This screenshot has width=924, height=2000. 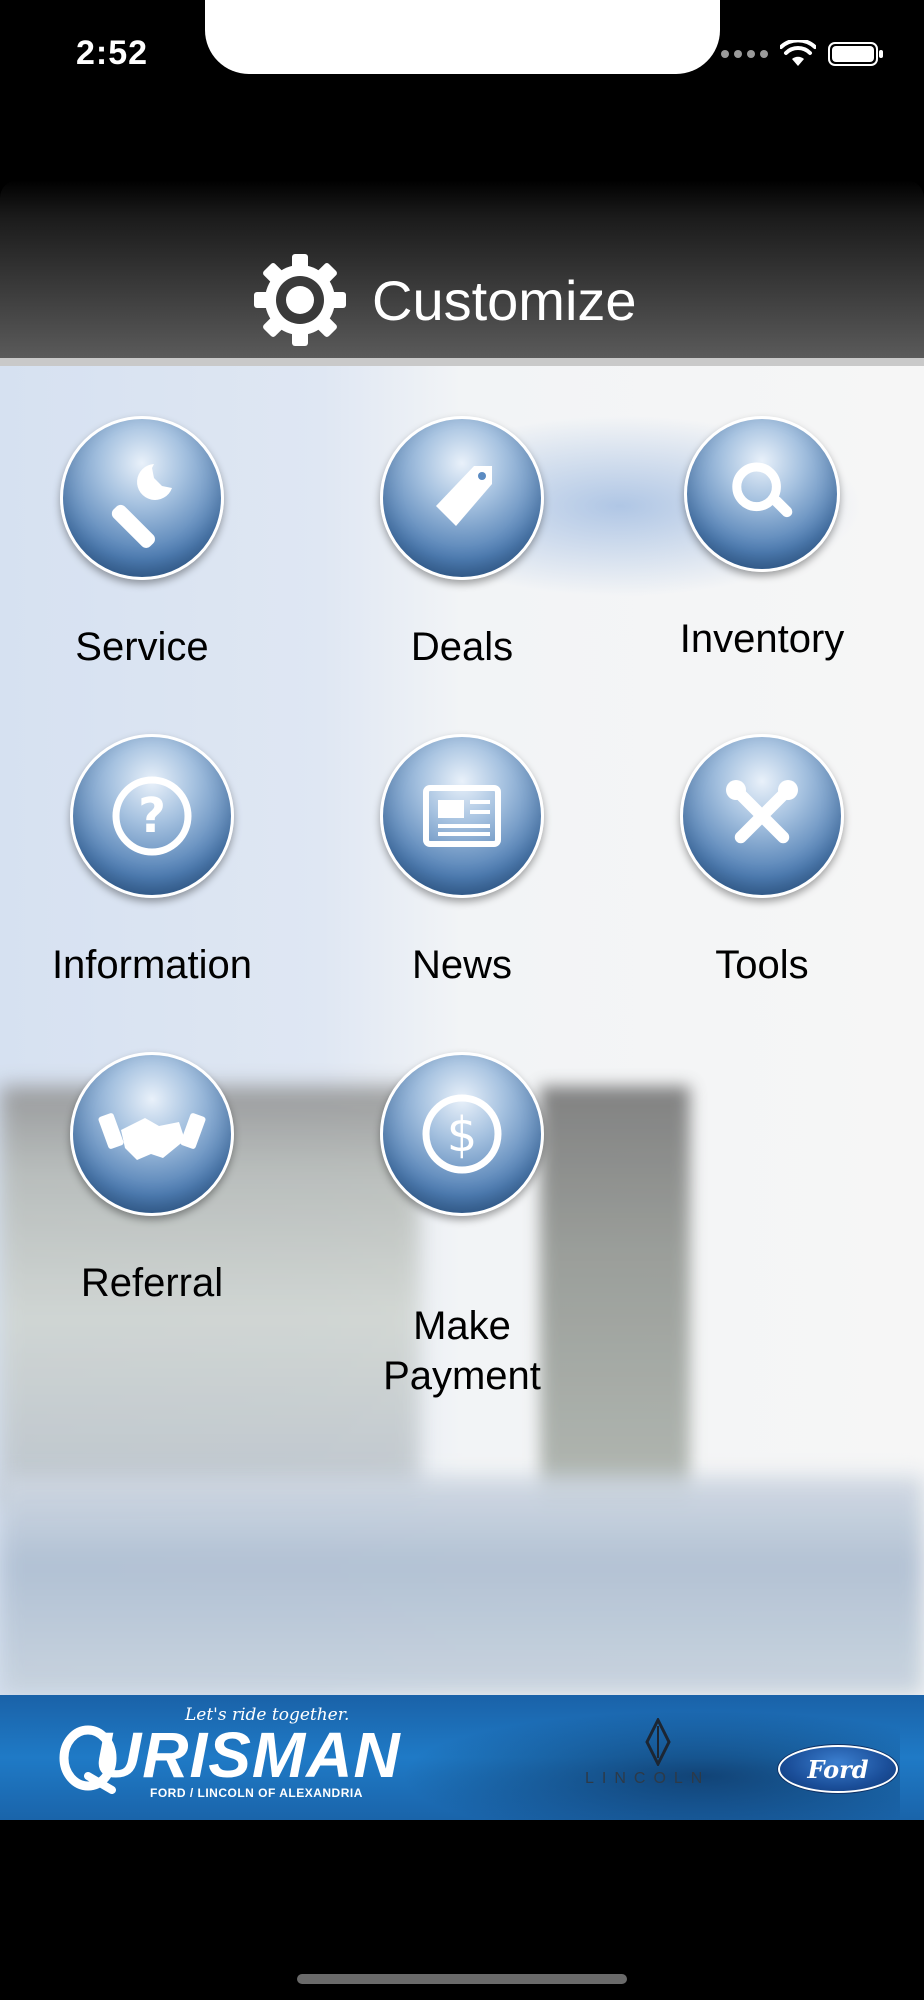 What do you see at coordinates (462, 37) in the screenshot?
I see `notch` at bounding box center [462, 37].